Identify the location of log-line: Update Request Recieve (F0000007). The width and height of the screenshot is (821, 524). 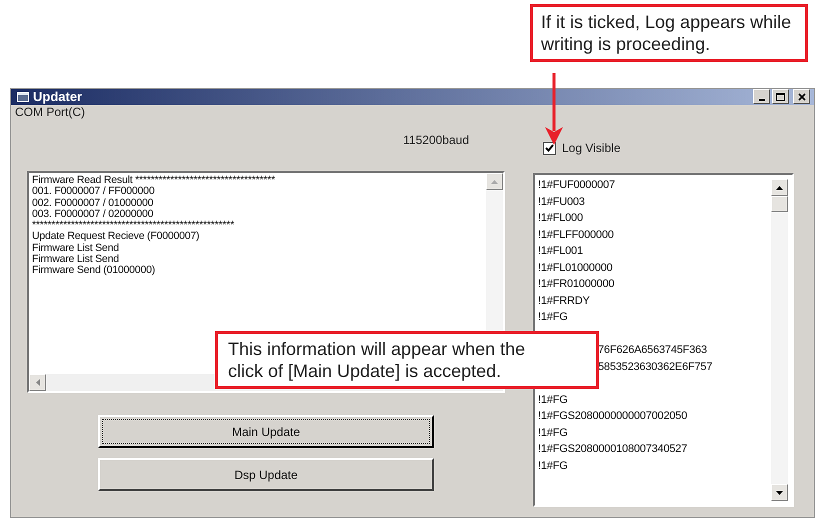
(116, 237).